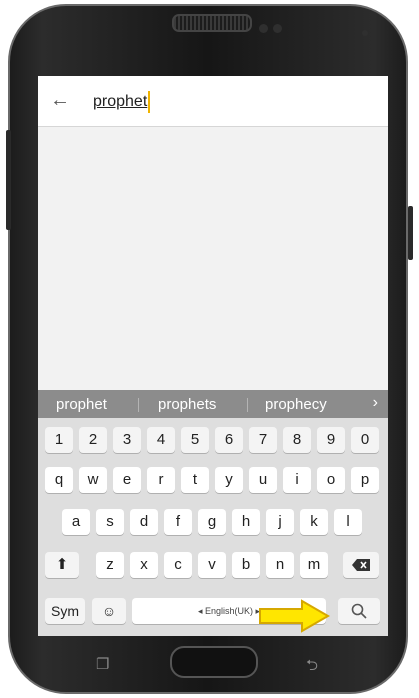 This screenshot has height=698, width=419. I want to click on key: t, so click(195, 480).